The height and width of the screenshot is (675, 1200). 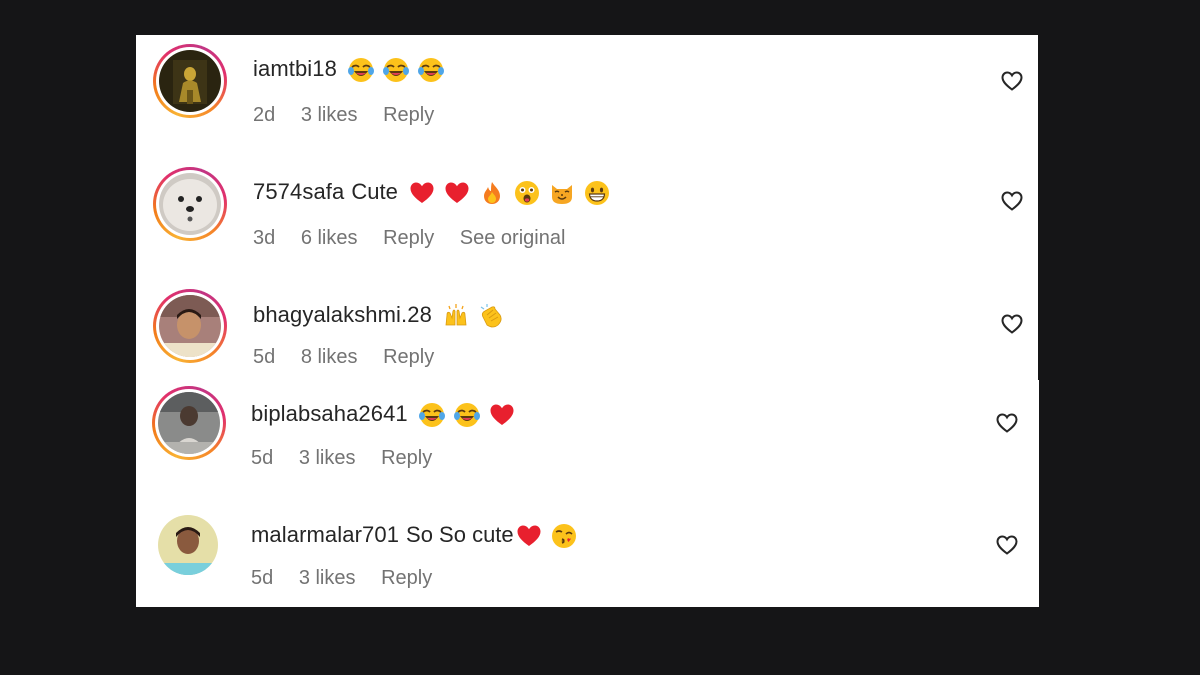 I want to click on comment-text: So So cute, so click(x=460, y=534).